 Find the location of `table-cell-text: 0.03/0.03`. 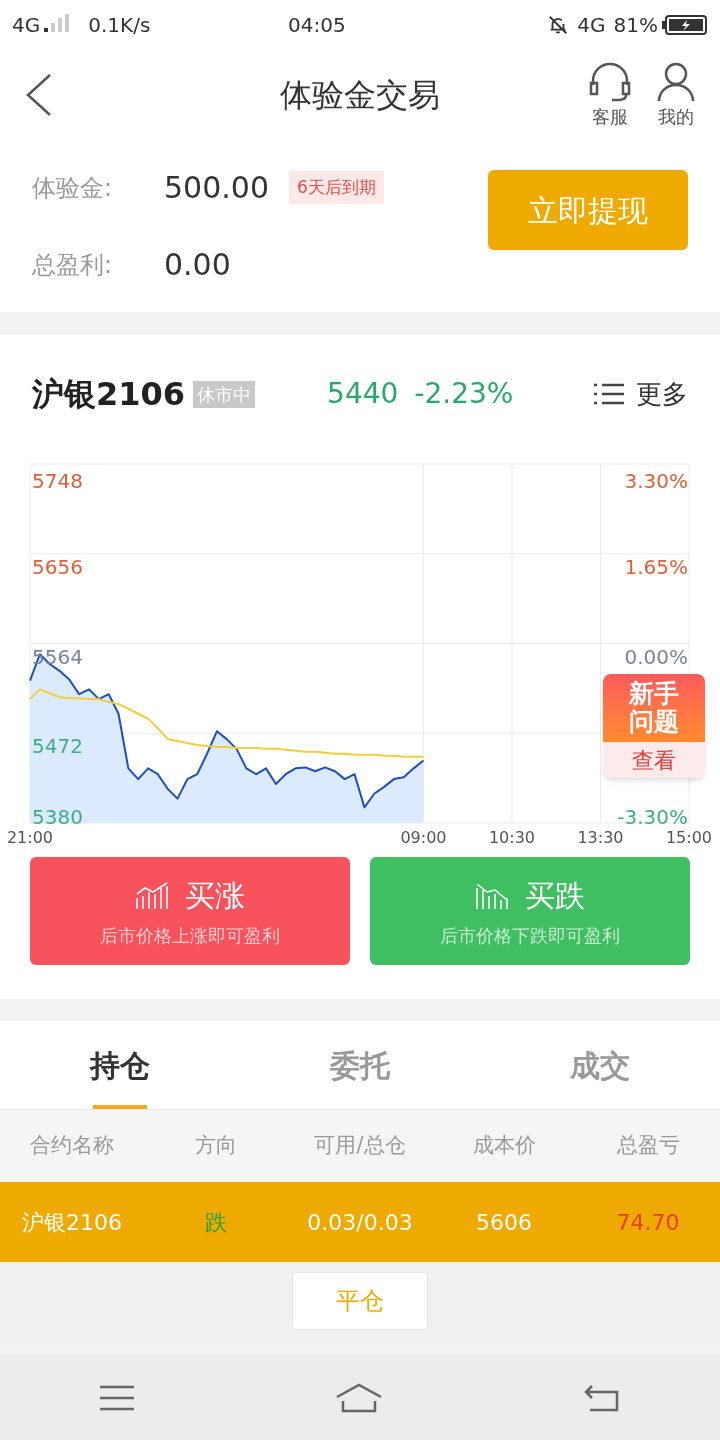

table-cell-text: 0.03/0.03 is located at coordinates (360, 1222).